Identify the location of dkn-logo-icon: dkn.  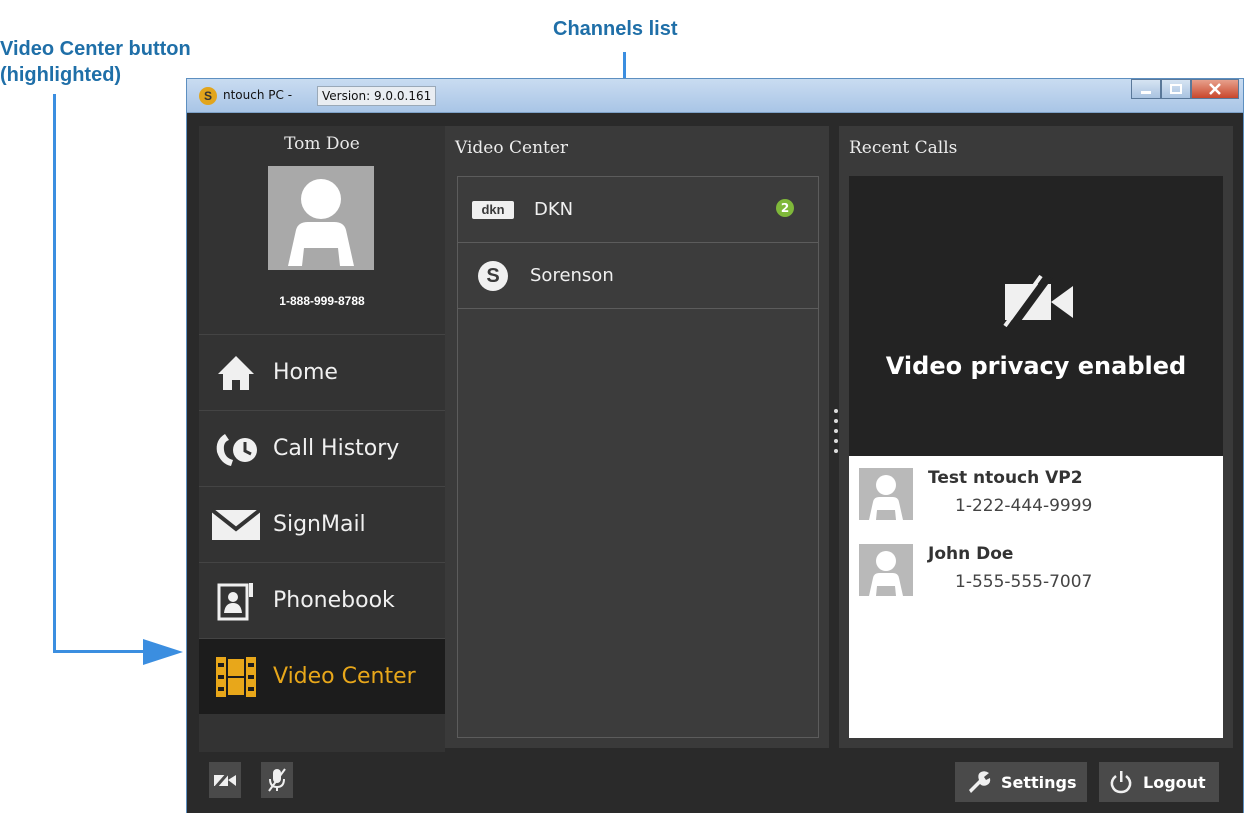
(493, 209).